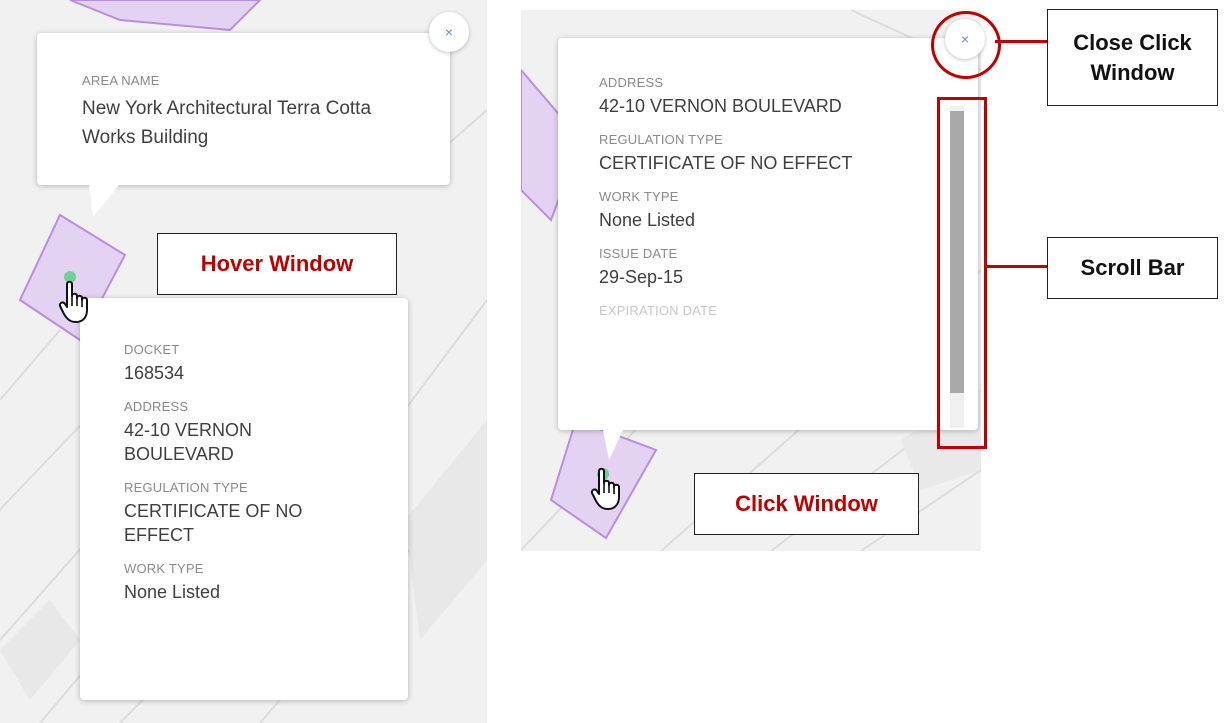 The height and width of the screenshot is (723, 1226). I want to click on click-window-callout: Click Window, so click(806, 504).